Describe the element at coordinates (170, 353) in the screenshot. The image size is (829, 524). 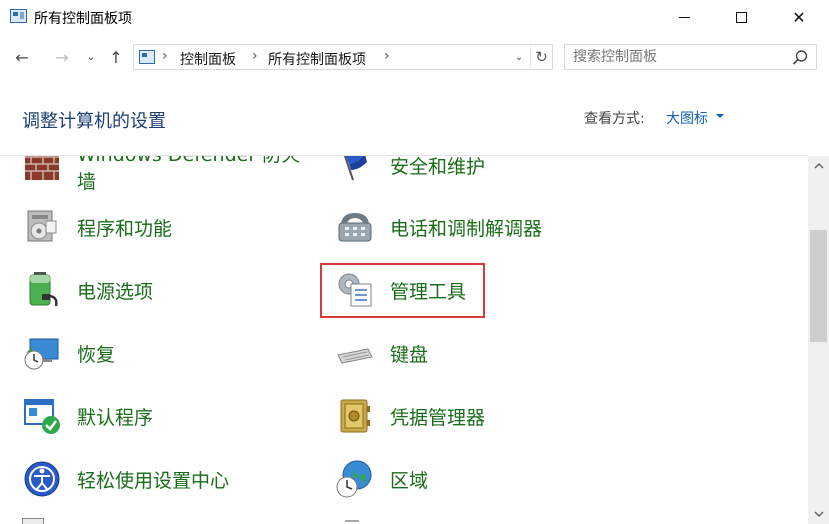
I see `item-recovery: 恢复` at that location.